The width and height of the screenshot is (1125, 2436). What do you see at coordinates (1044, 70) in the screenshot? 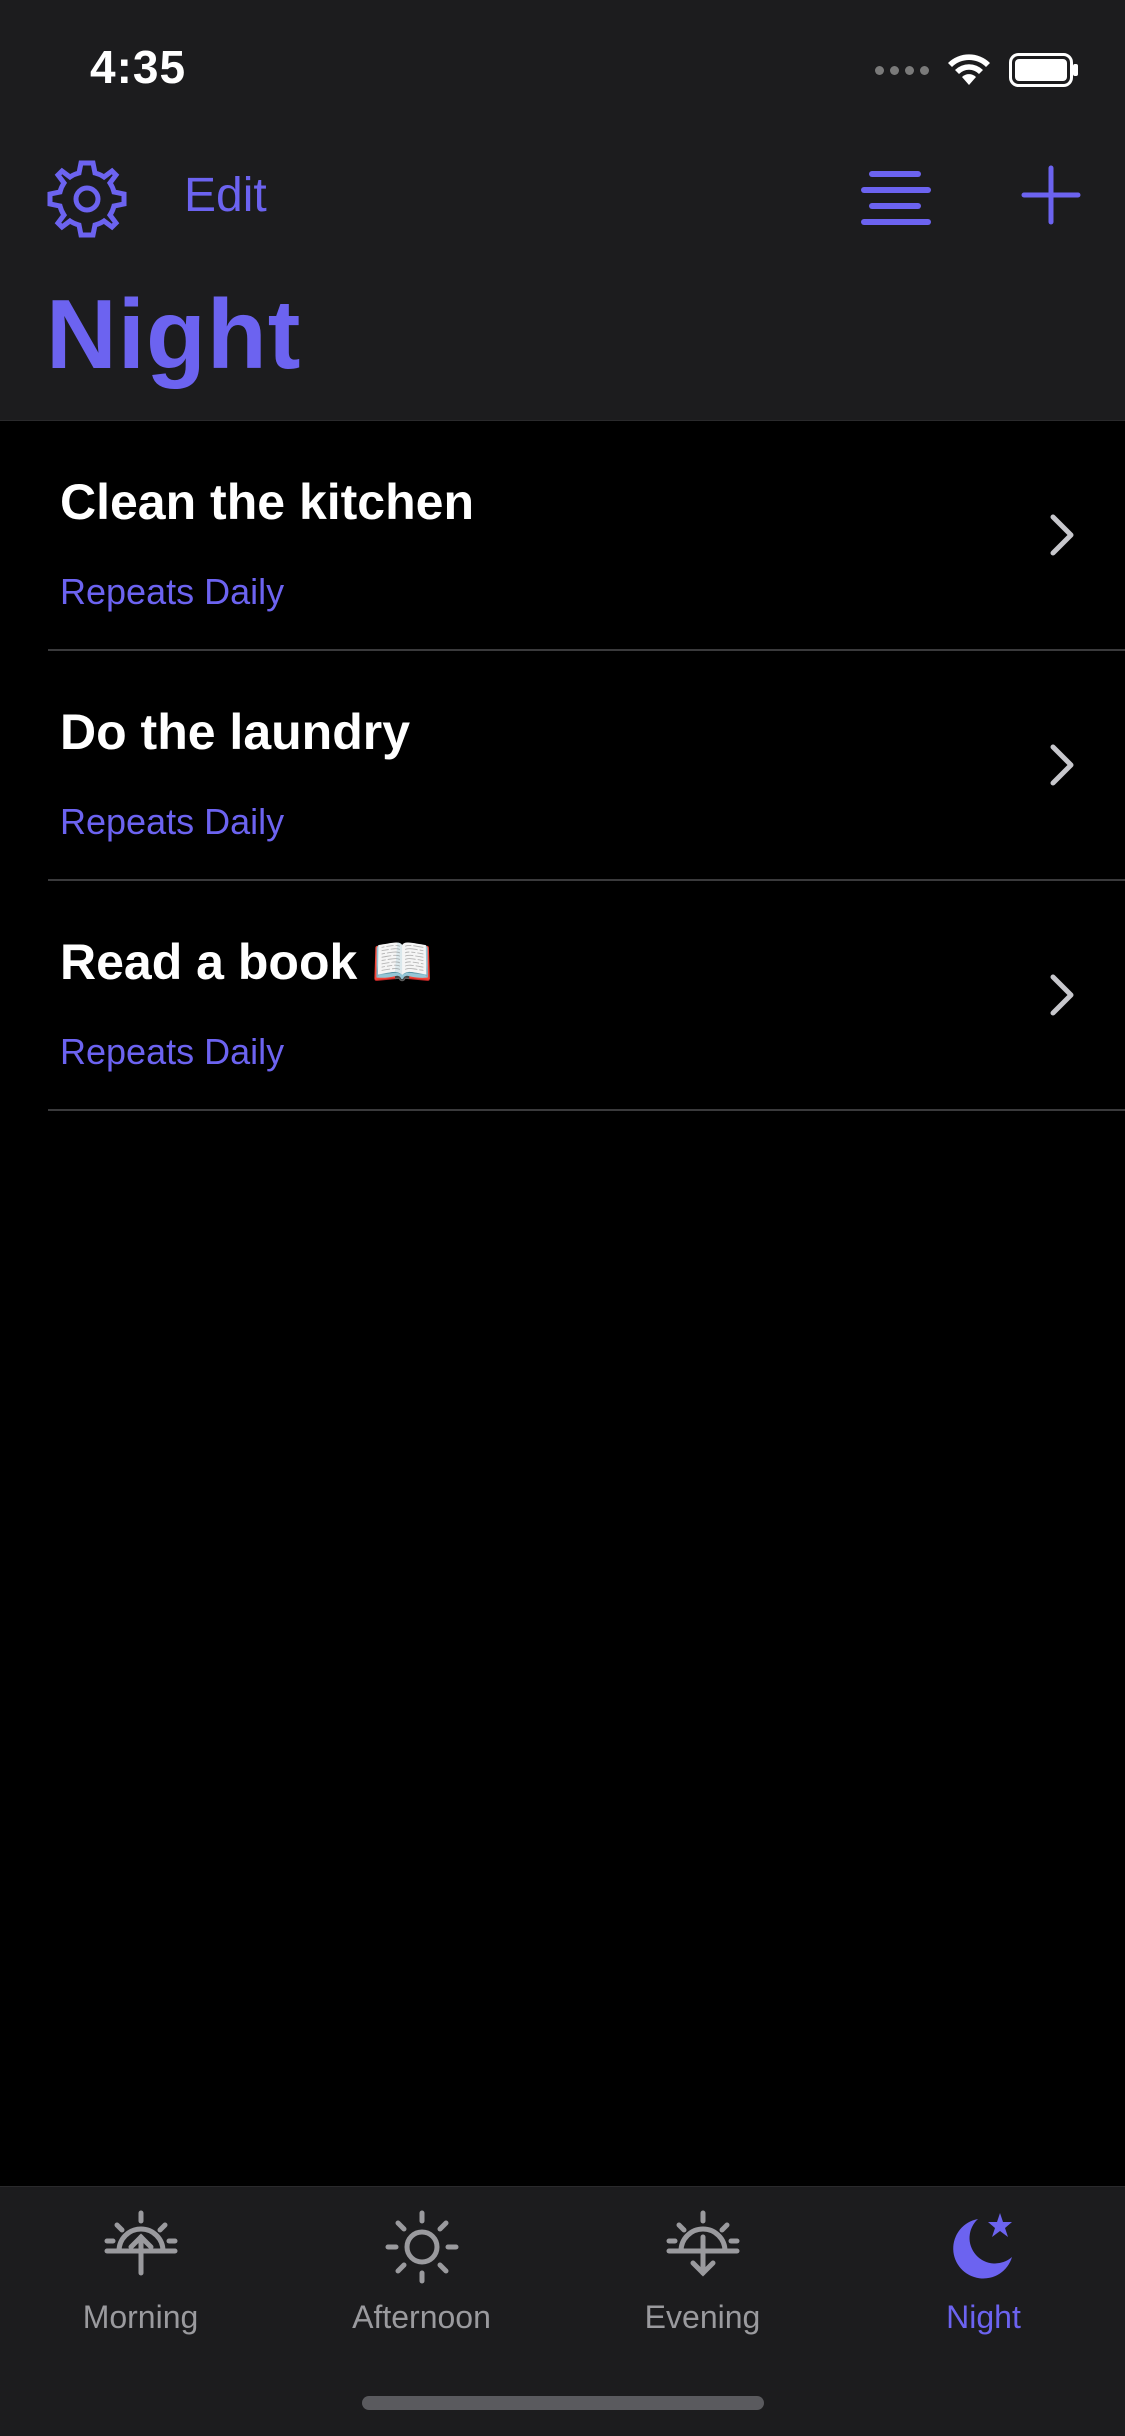
I see `battery-icon` at bounding box center [1044, 70].